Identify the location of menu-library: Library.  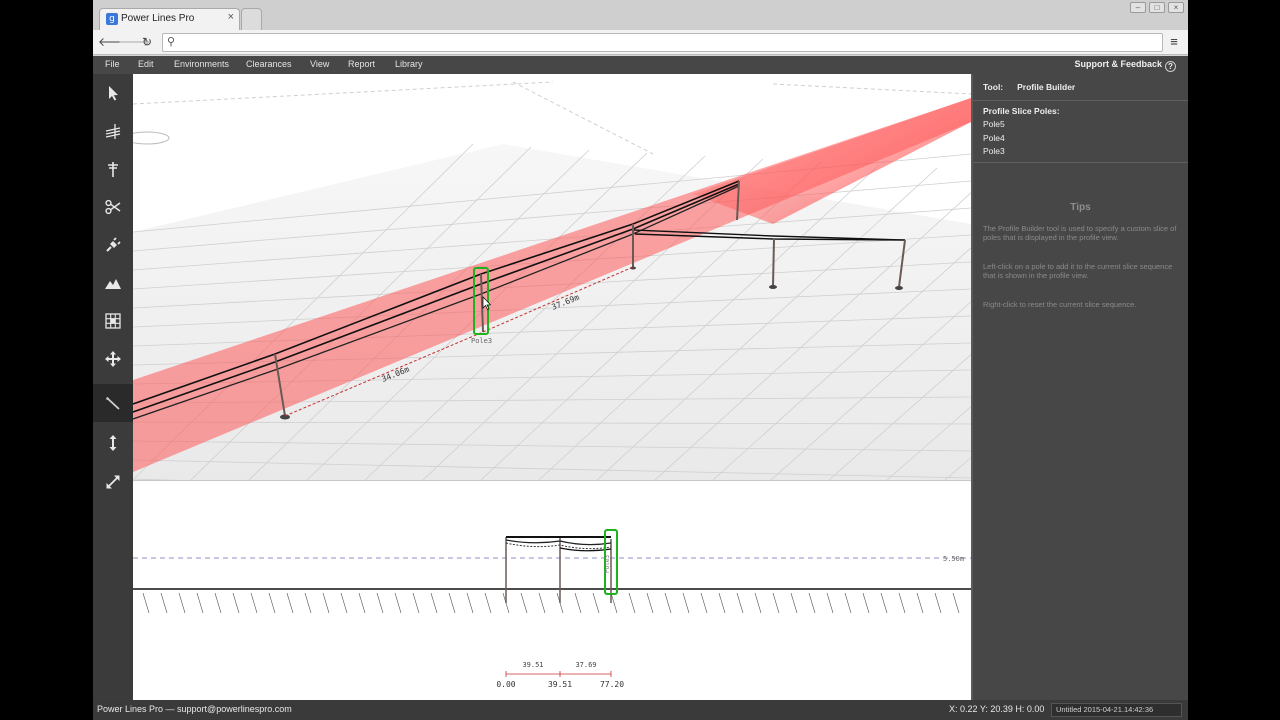
(409, 64).